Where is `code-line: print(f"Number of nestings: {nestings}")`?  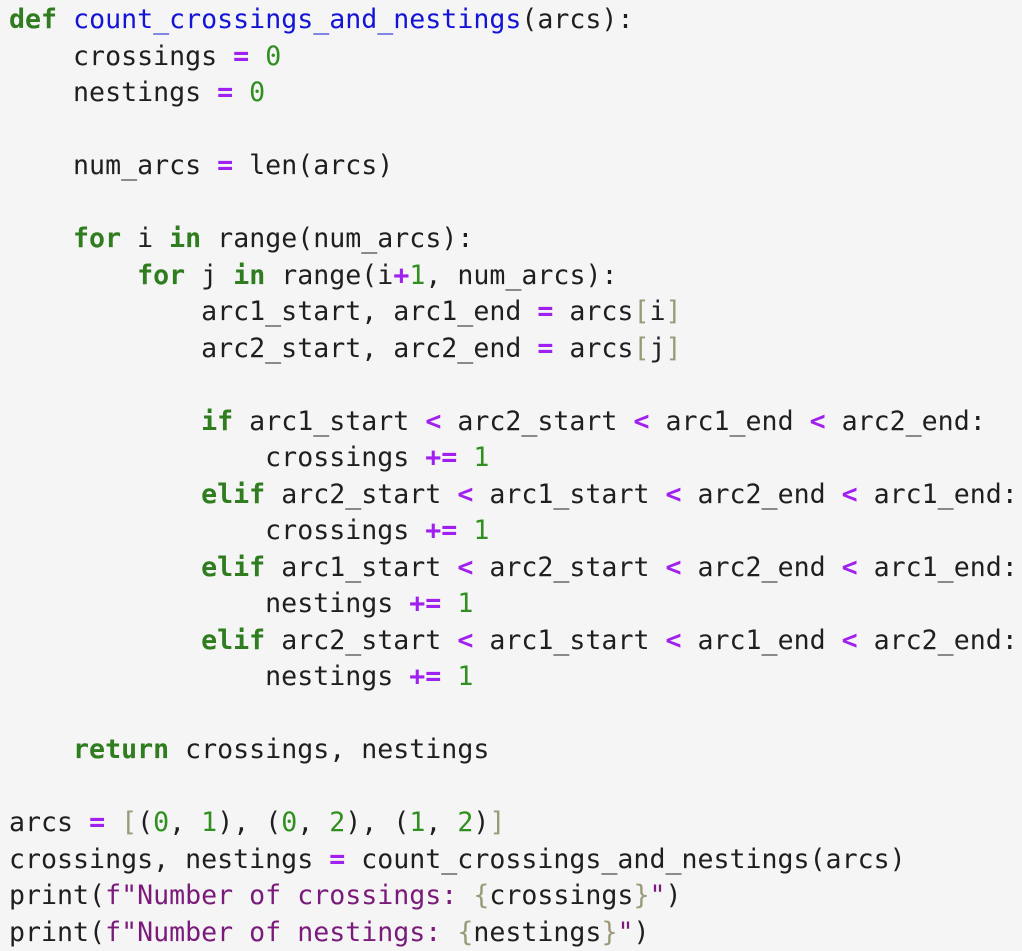
code-line: print(f"Number of nestings: {nestings}") is located at coordinates (513, 933).